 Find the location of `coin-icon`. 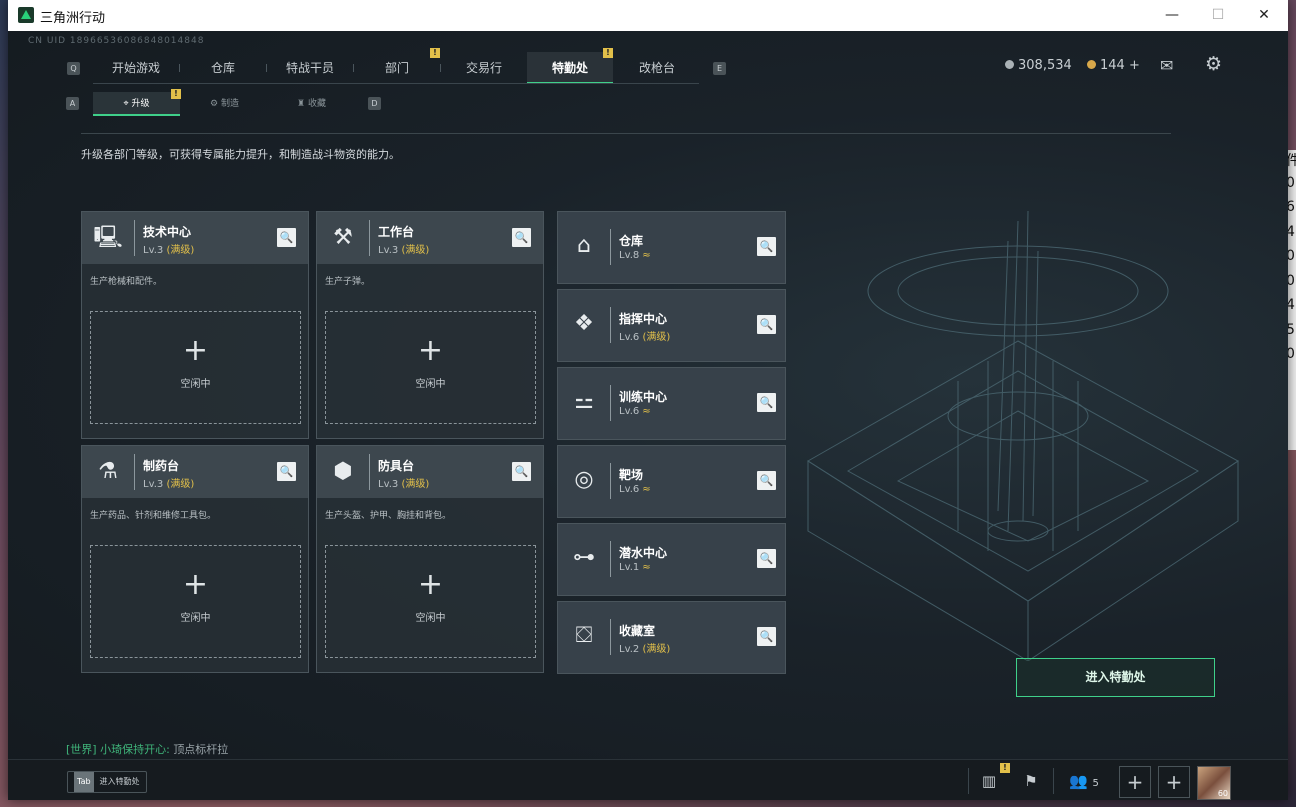

coin-icon is located at coordinates (1009, 64).